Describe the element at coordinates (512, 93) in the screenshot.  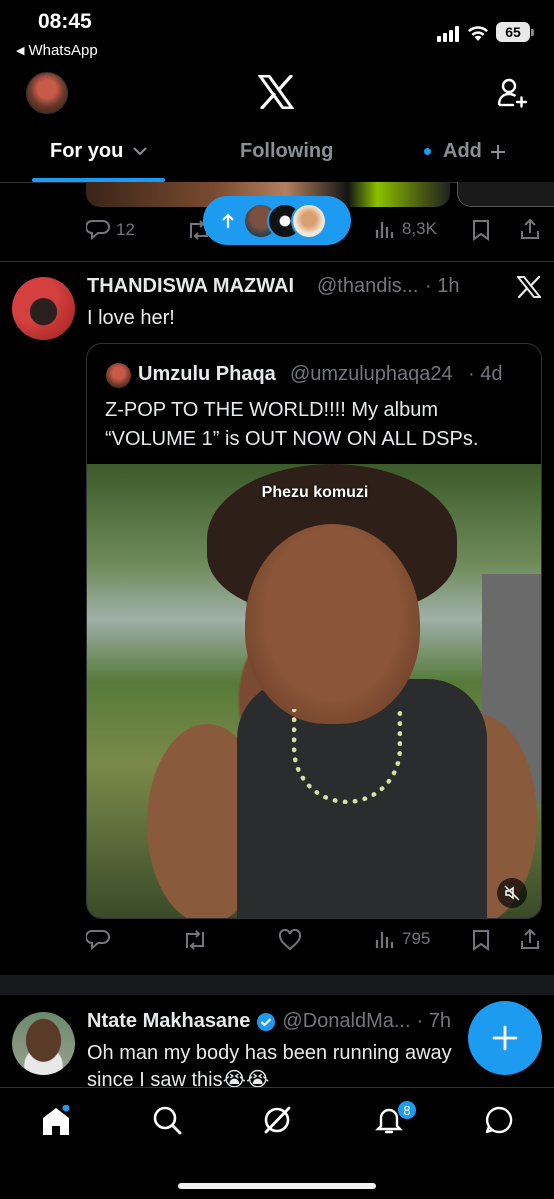
I see `add-user-icon` at that location.